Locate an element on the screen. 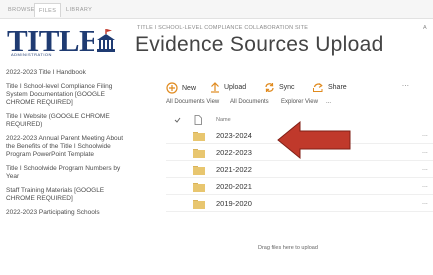 The width and height of the screenshot is (433, 275). sync-button: Sync is located at coordinates (279, 87).